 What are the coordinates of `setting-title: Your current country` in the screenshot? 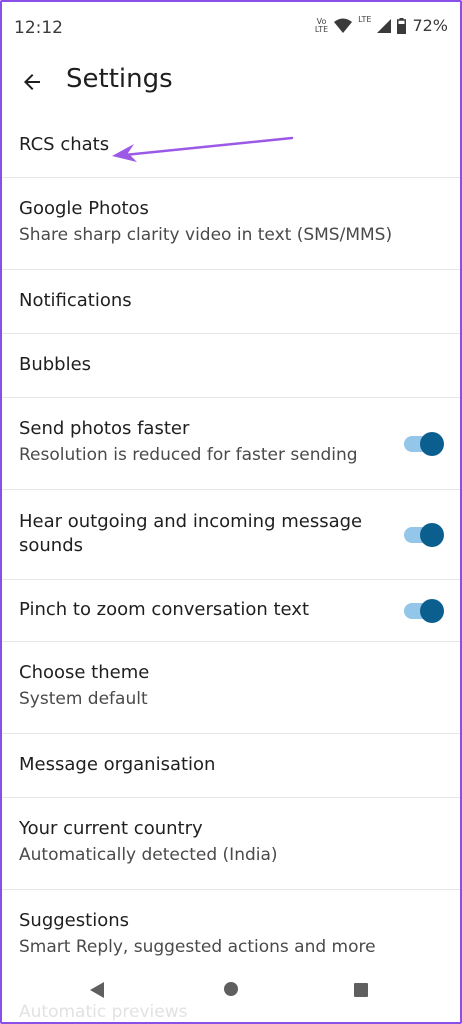 It's located at (111, 828).